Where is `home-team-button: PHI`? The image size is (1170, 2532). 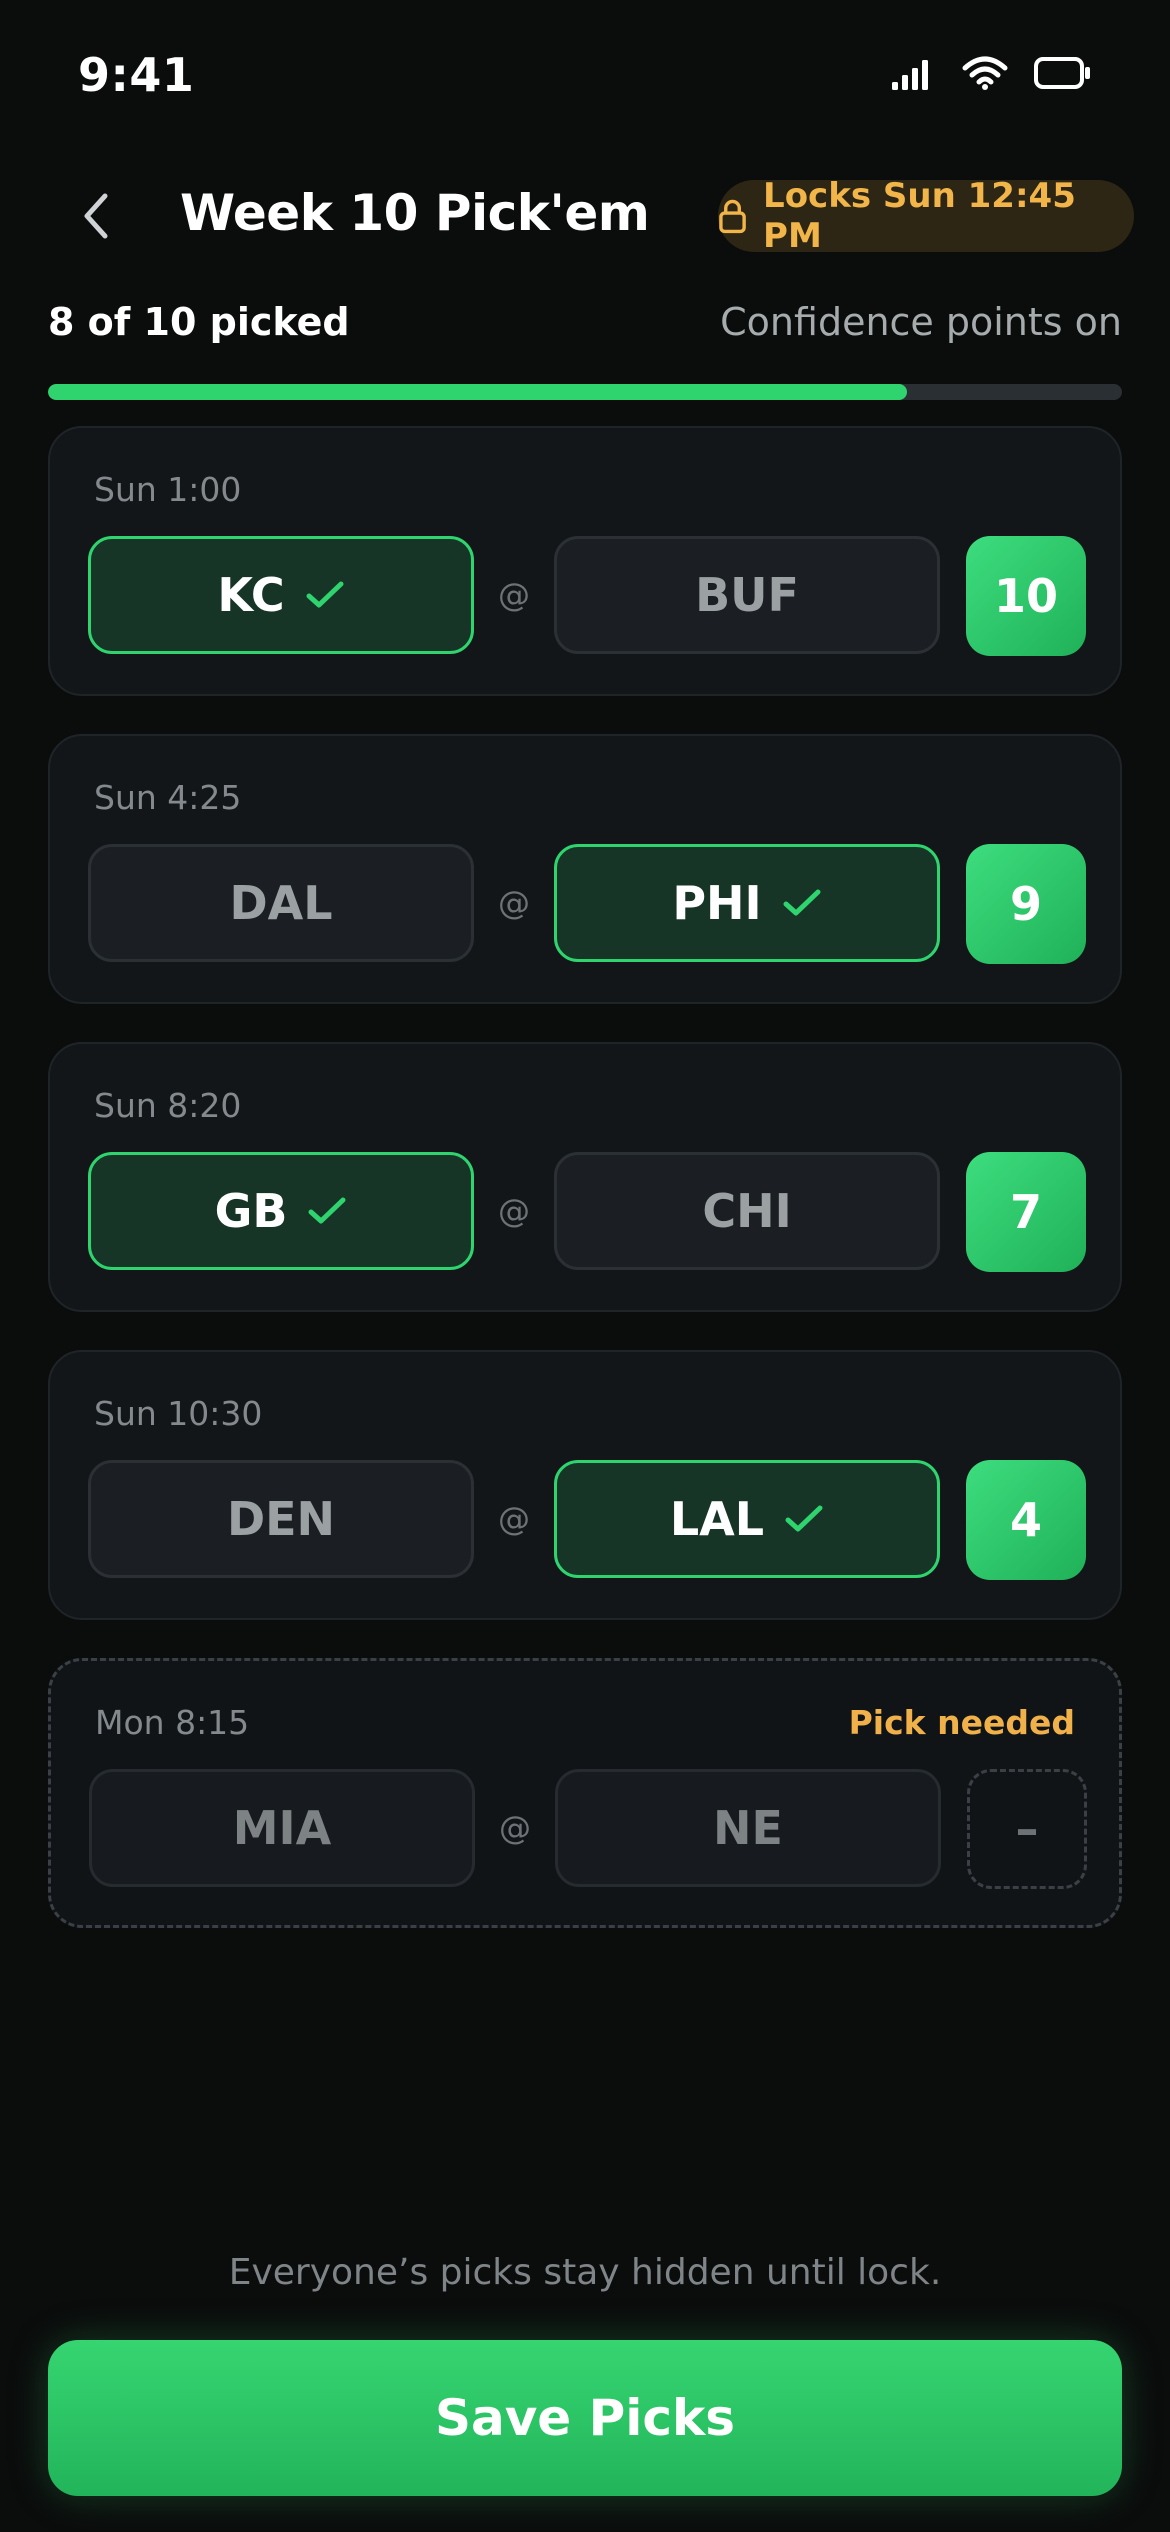 home-team-button: PHI is located at coordinates (747, 903).